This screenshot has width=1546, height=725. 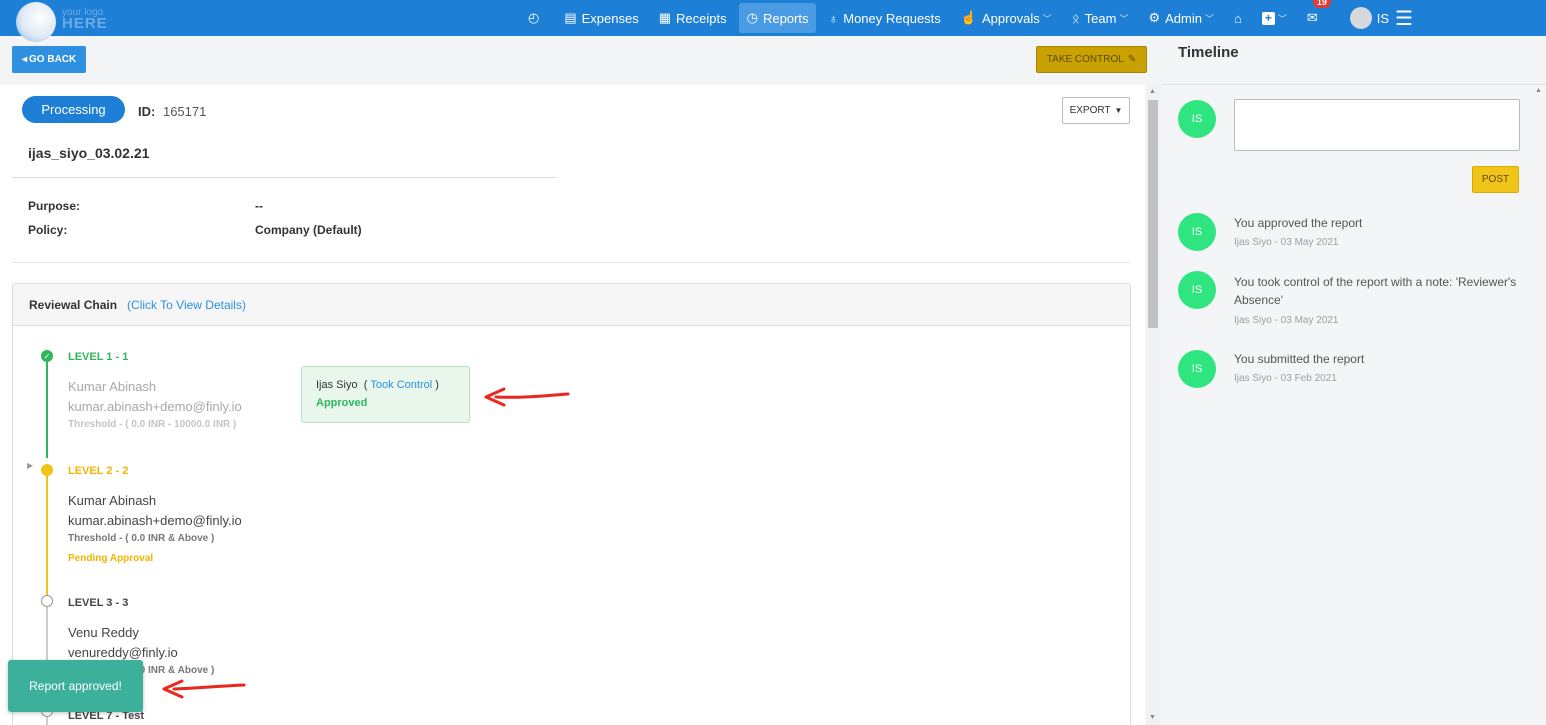 What do you see at coordinates (47, 407) in the screenshot?
I see `chain-line-green` at bounding box center [47, 407].